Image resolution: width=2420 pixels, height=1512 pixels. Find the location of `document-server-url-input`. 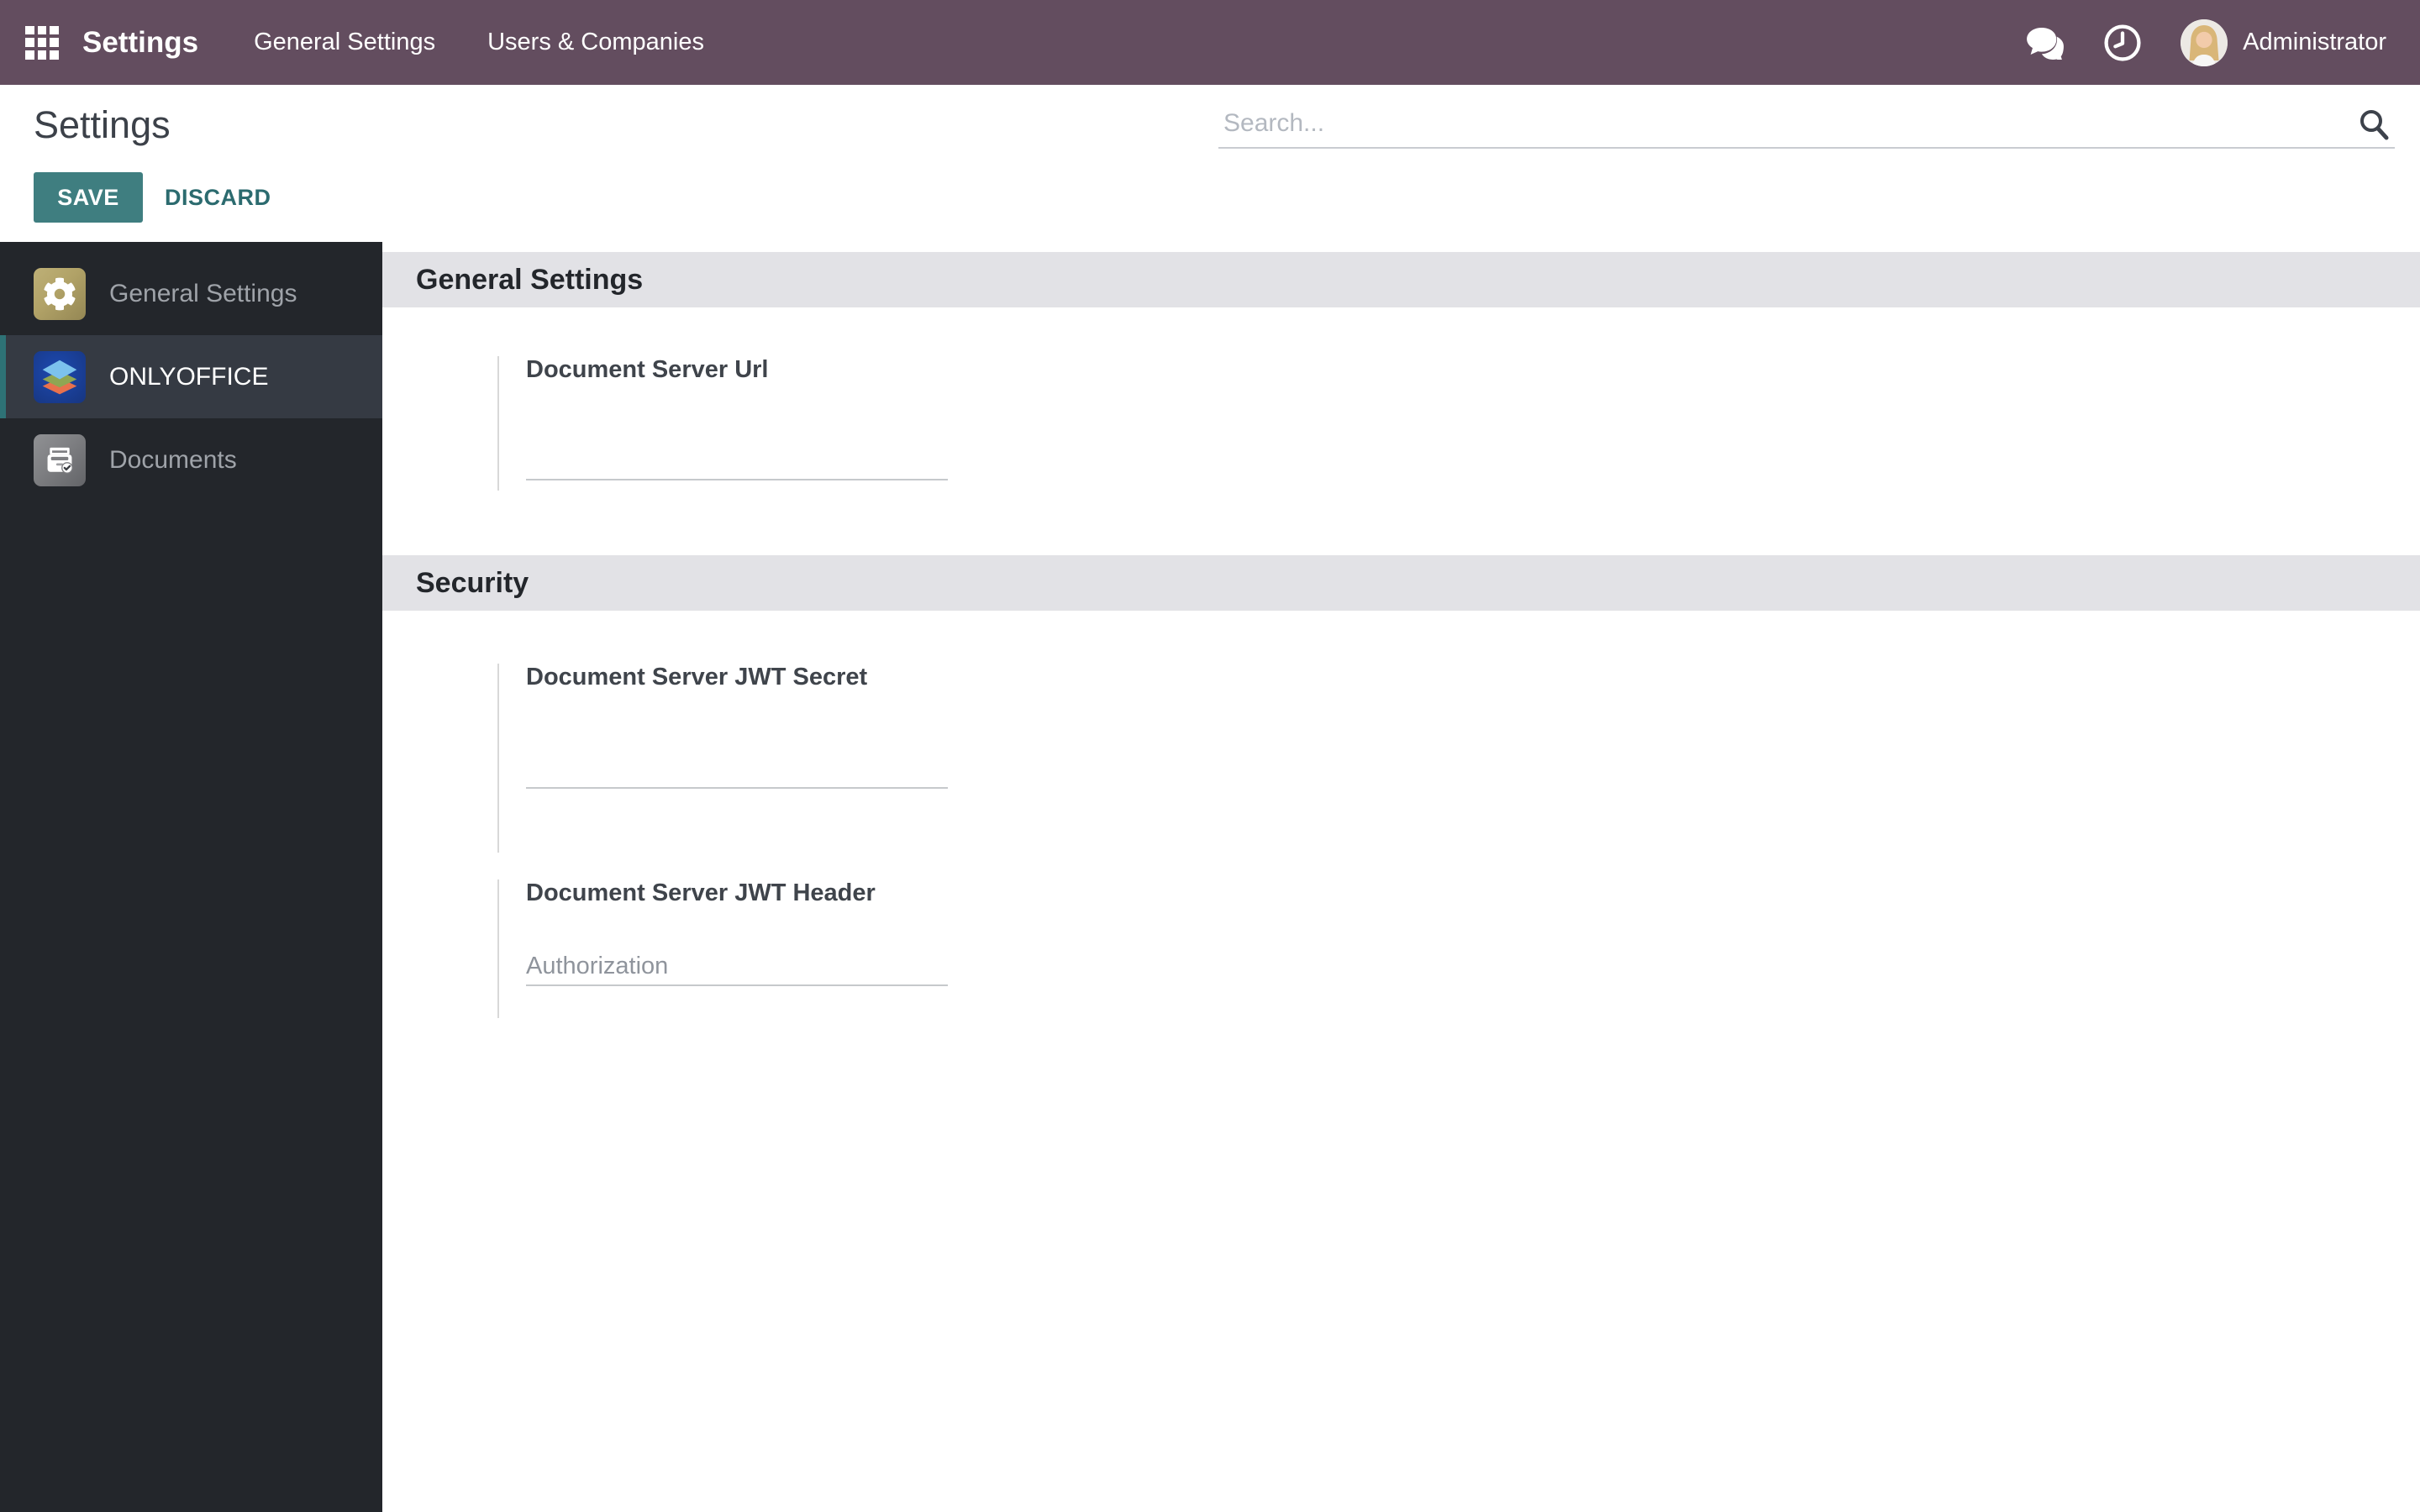

document-server-url-input is located at coordinates (737, 461).